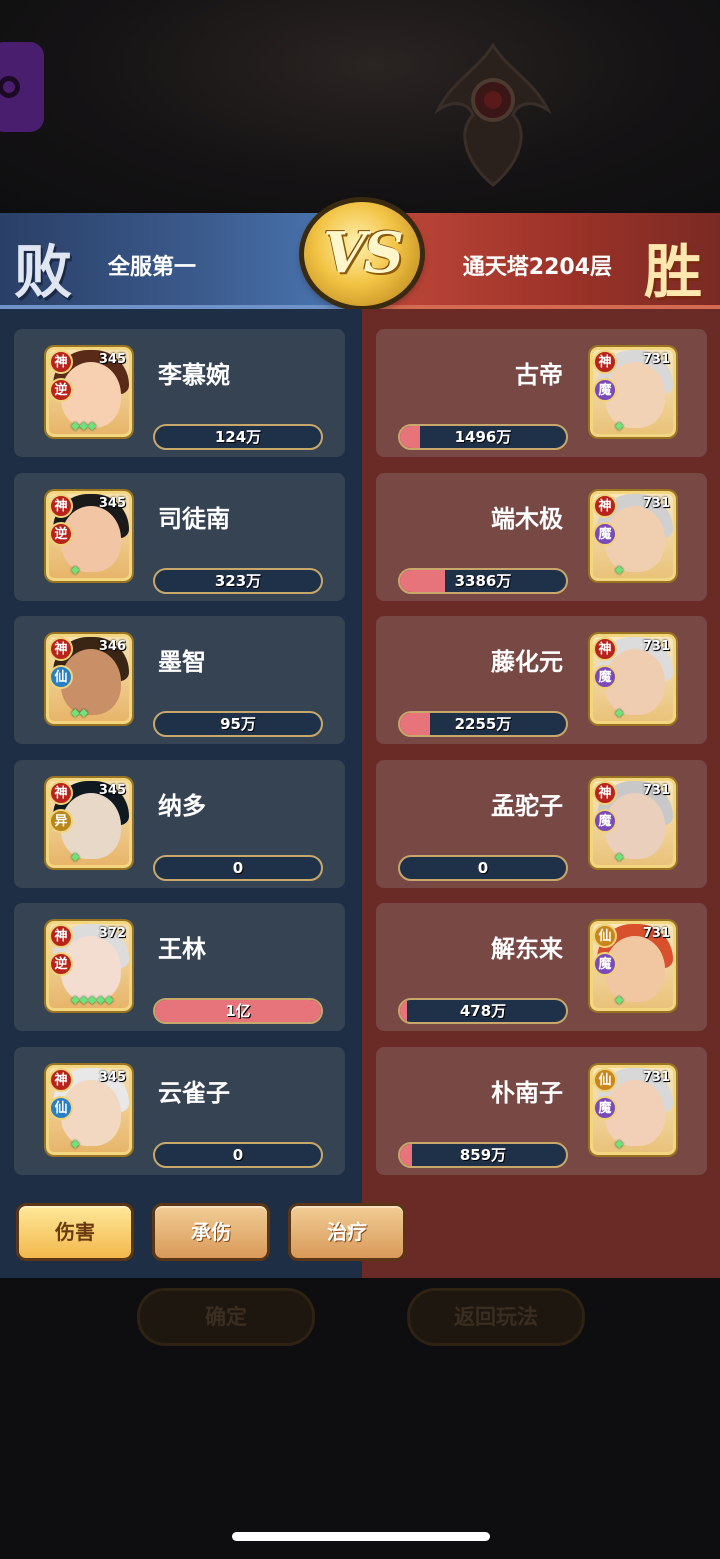  What do you see at coordinates (182, 806) in the screenshot?
I see `hero-name: 纳多` at bounding box center [182, 806].